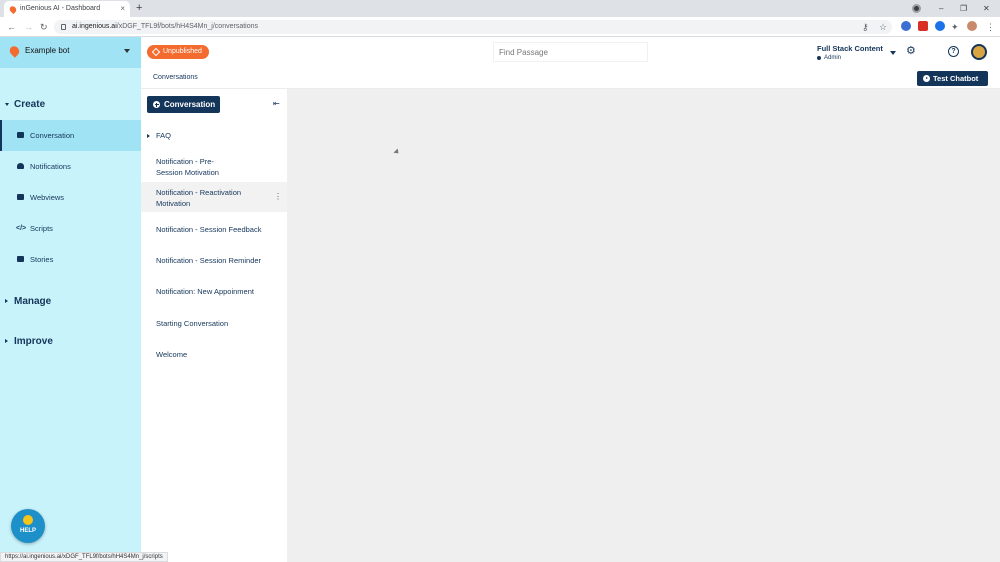 Image resolution: width=1000 pixels, height=562 pixels. Describe the element at coordinates (963, 8) in the screenshot. I see `restore-button: ❐` at that location.